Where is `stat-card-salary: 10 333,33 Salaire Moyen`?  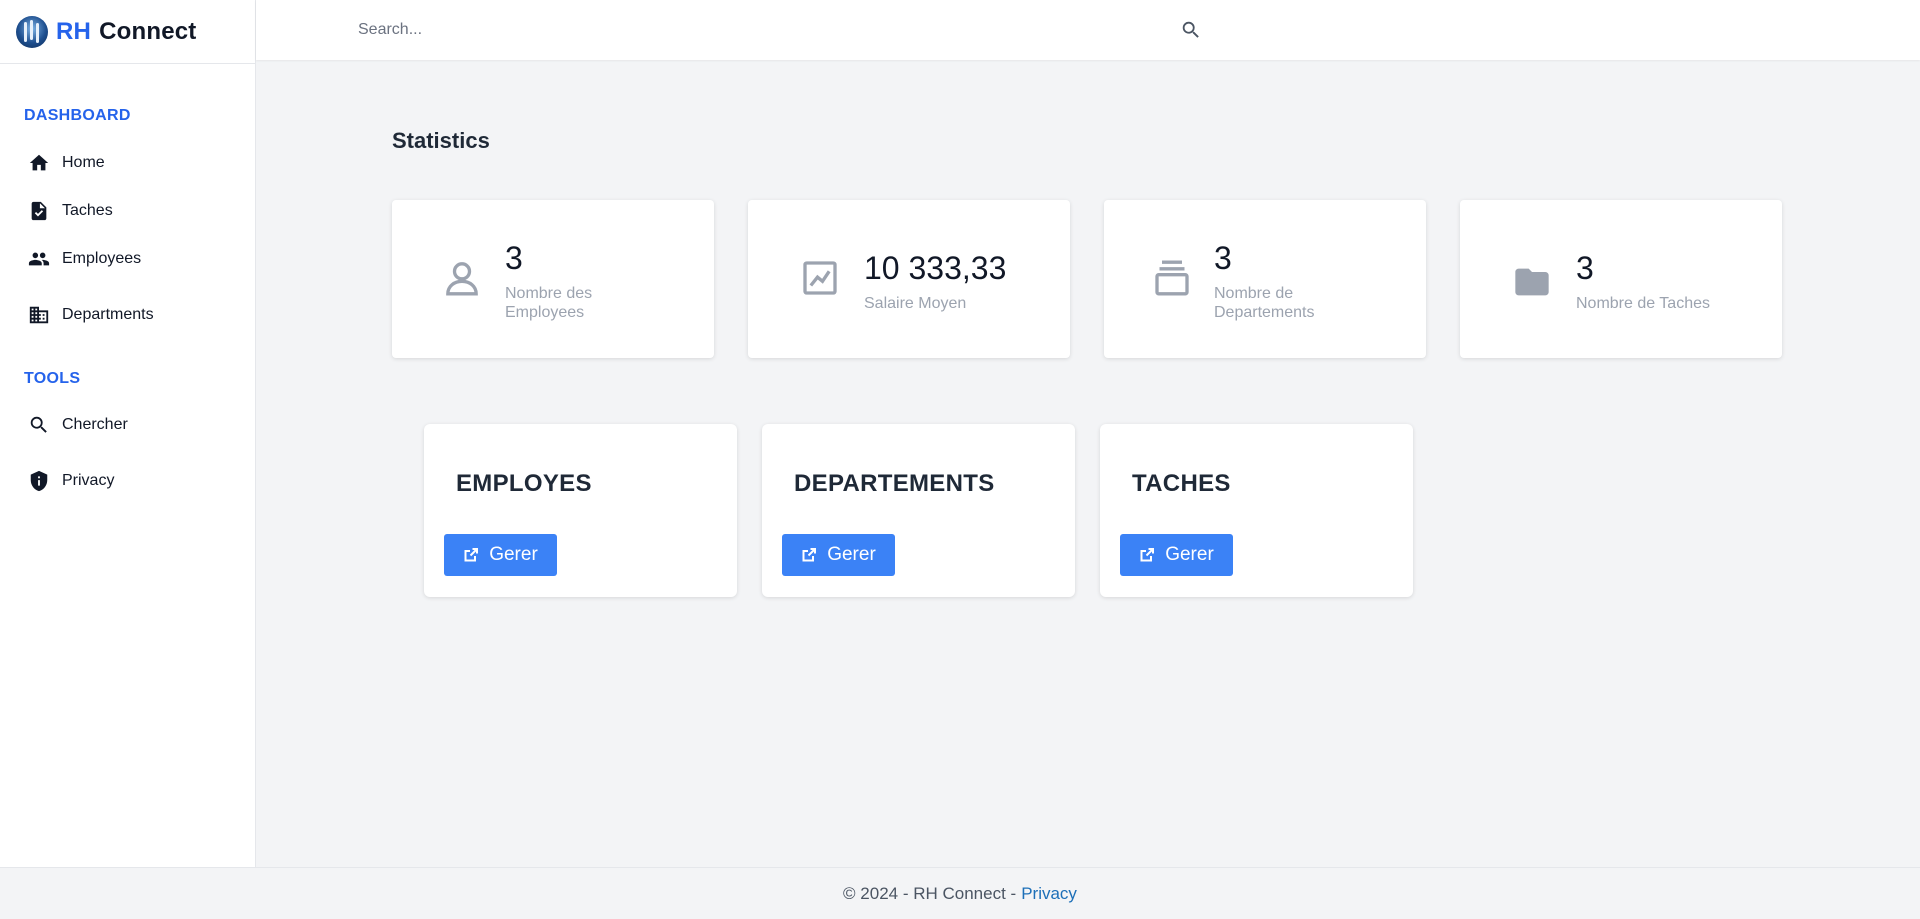 stat-card-salary: 10 333,33 Salaire Moyen is located at coordinates (909, 279).